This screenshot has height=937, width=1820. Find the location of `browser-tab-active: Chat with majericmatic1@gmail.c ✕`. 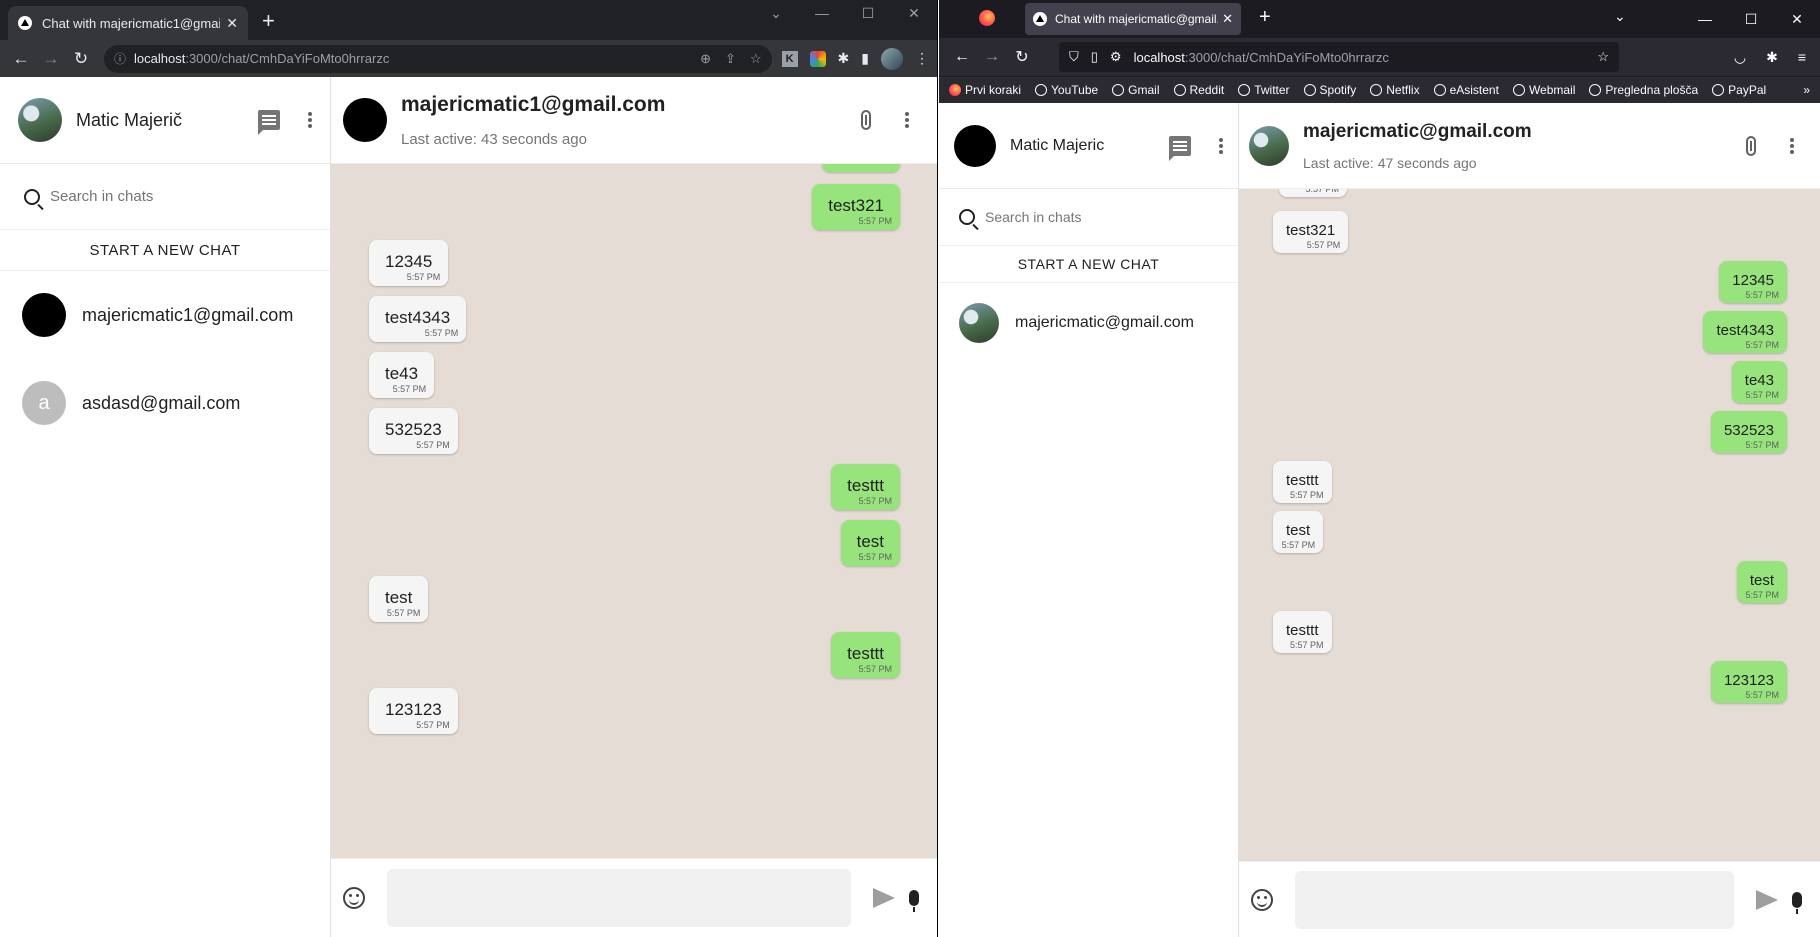

browser-tab-active: Chat with majericmatic1@gmail.c ✕ is located at coordinates (128, 23).